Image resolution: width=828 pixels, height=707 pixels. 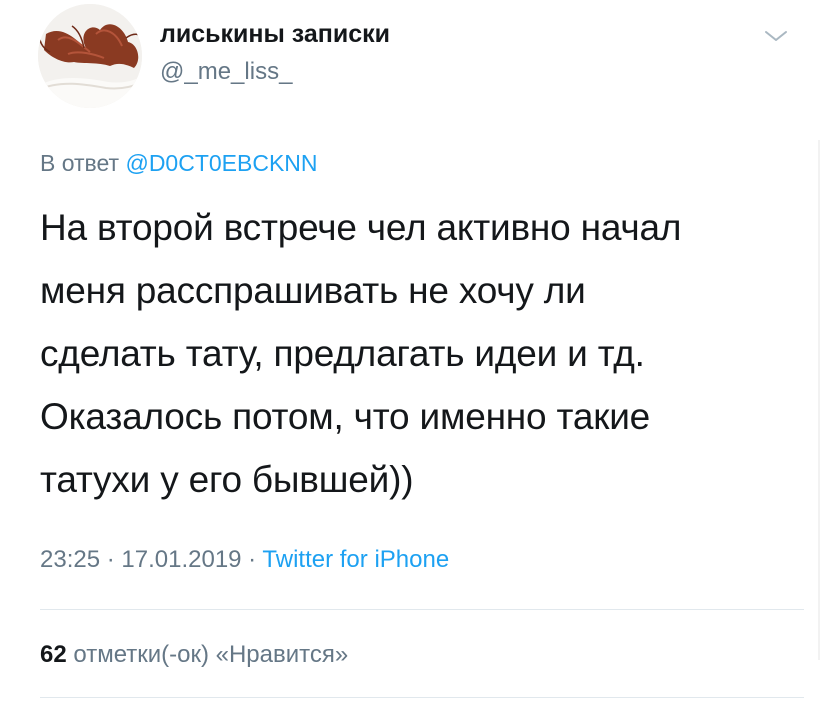 I want to click on author-display-name: лиськины записки, so click(x=275, y=34).